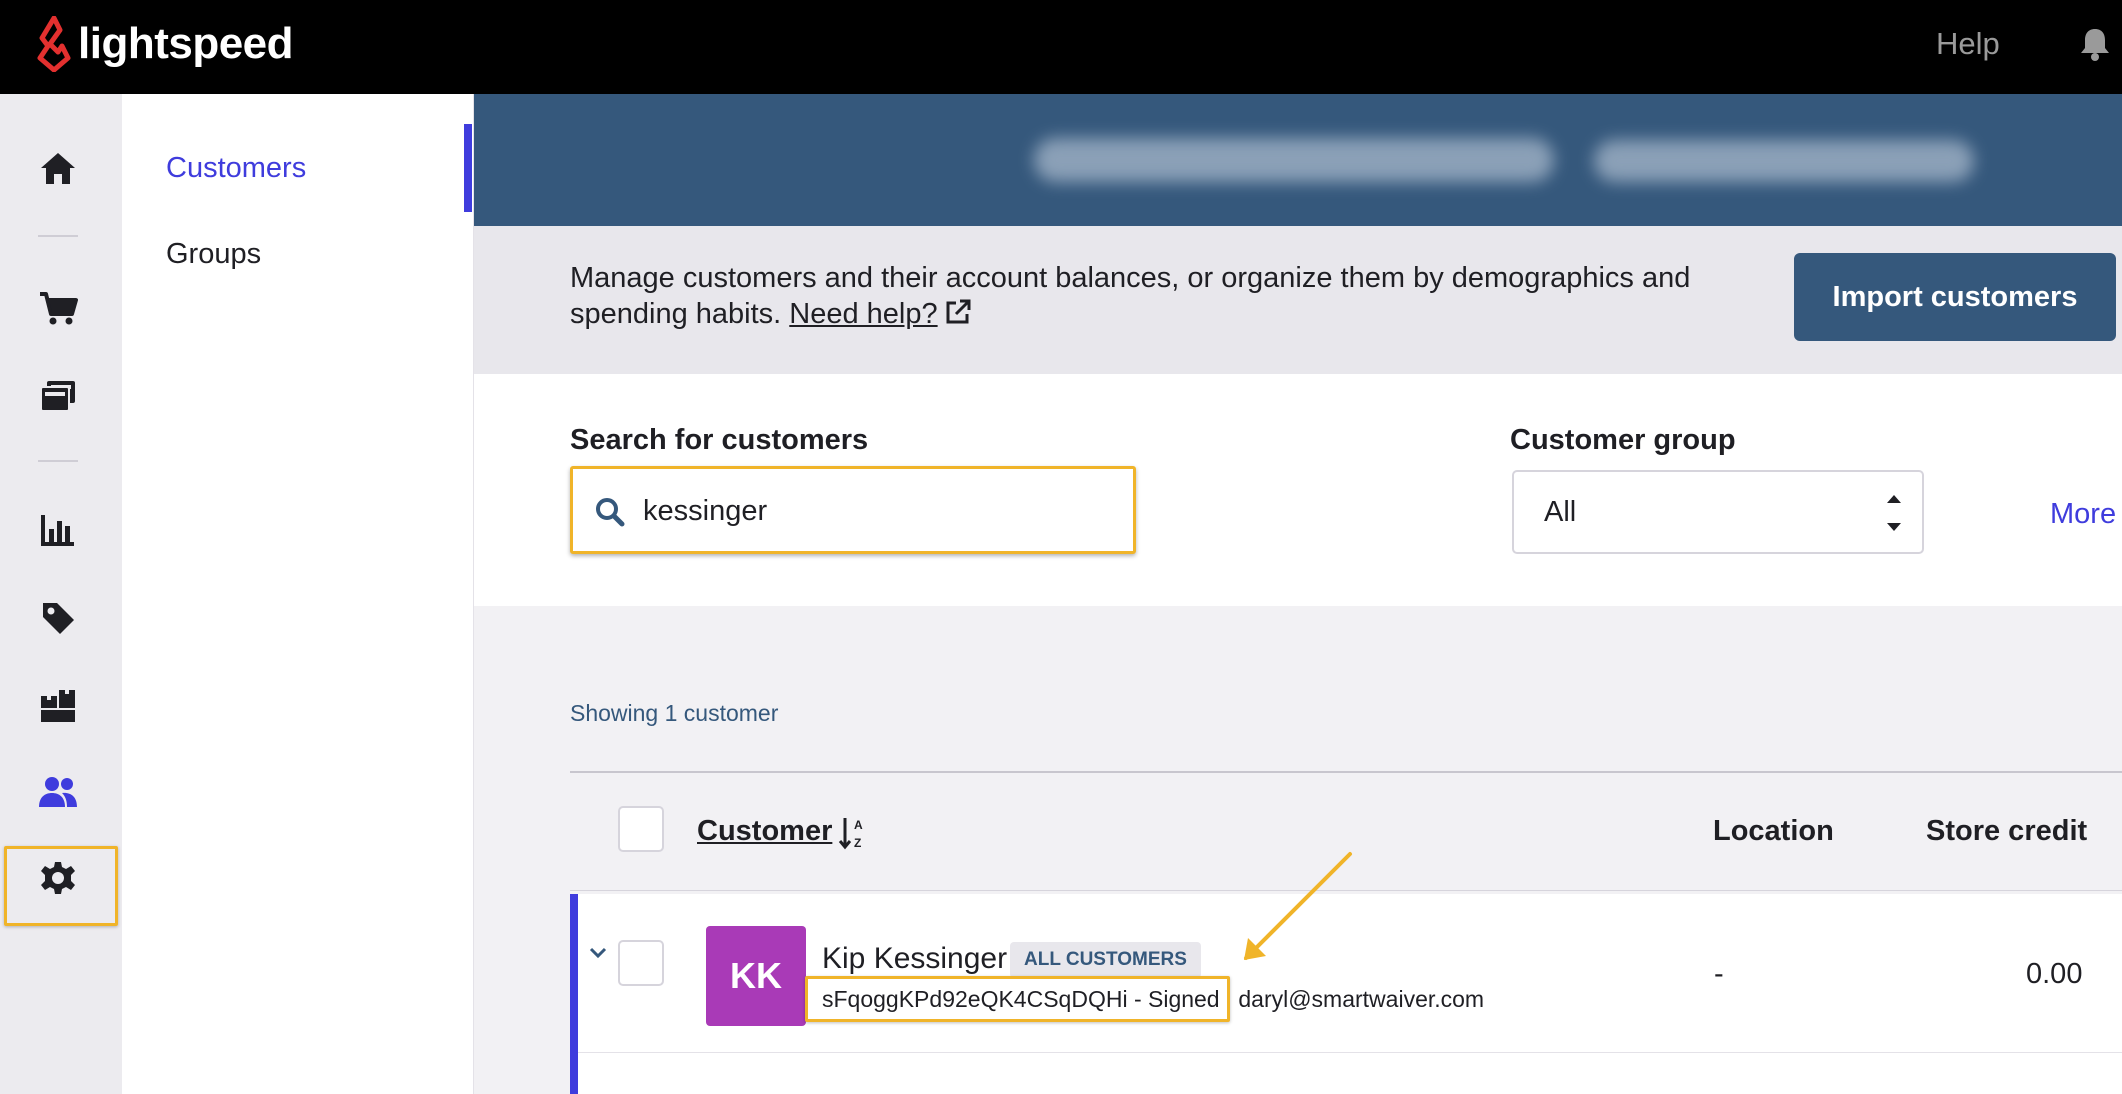  What do you see at coordinates (1105, 960) in the screenshot?
I see `customer-group-badge: ALL CUSTOMERS` at bounding box center [1105, 960].